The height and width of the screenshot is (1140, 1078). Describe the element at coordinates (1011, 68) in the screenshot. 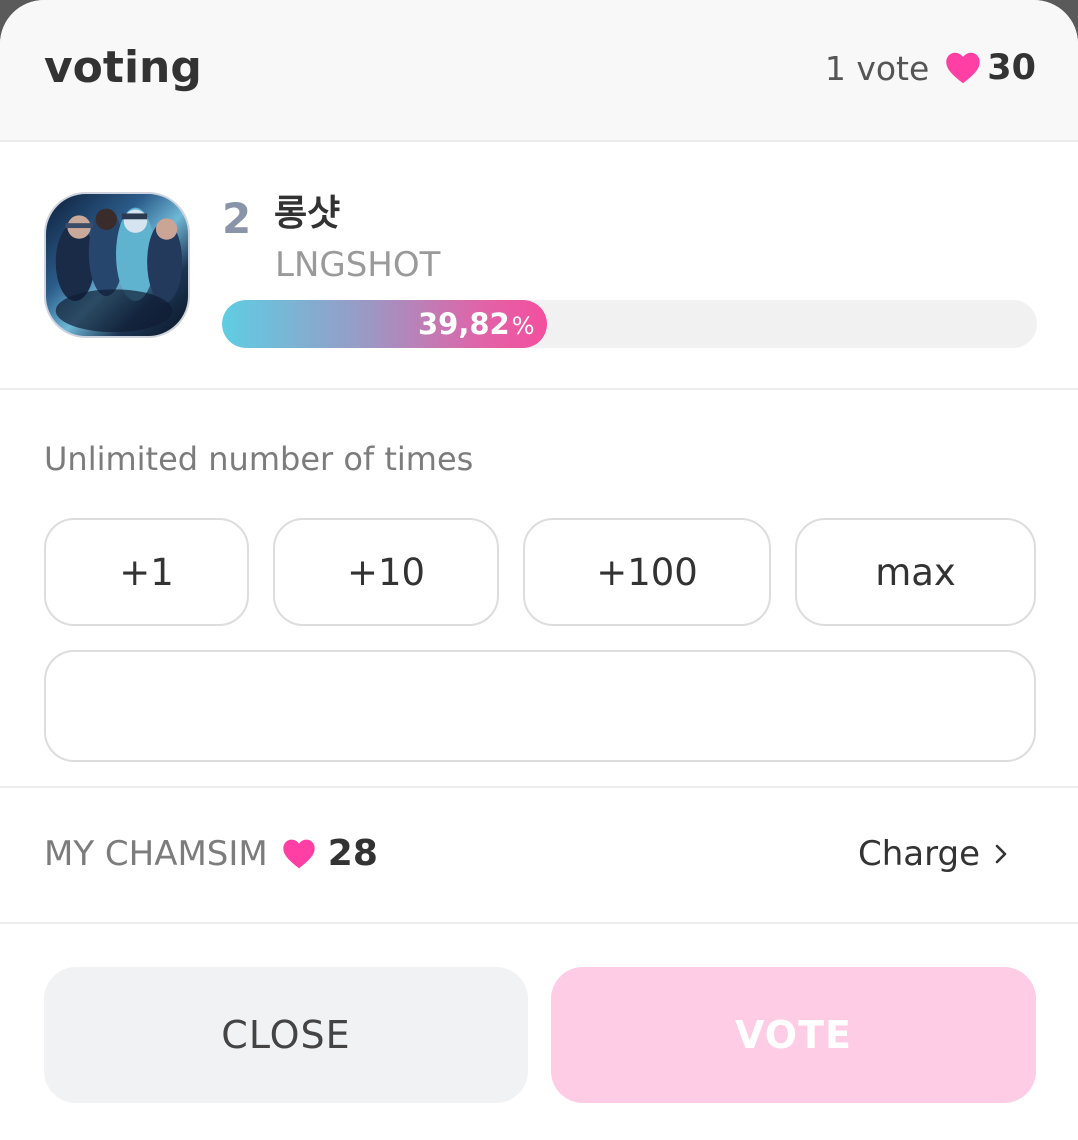

I see `vote-cost-value: 30` at that location.